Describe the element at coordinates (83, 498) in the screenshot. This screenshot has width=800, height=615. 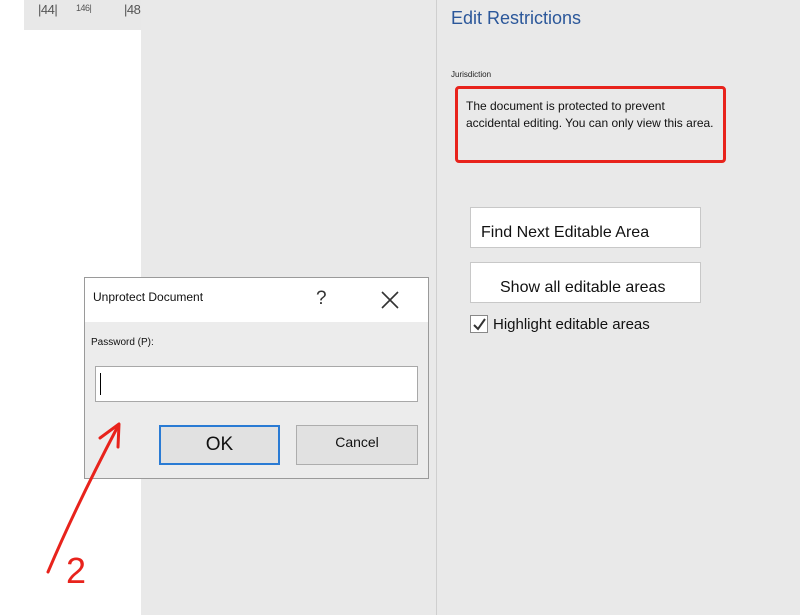
I see `annotation-arrow-icon` at that location.